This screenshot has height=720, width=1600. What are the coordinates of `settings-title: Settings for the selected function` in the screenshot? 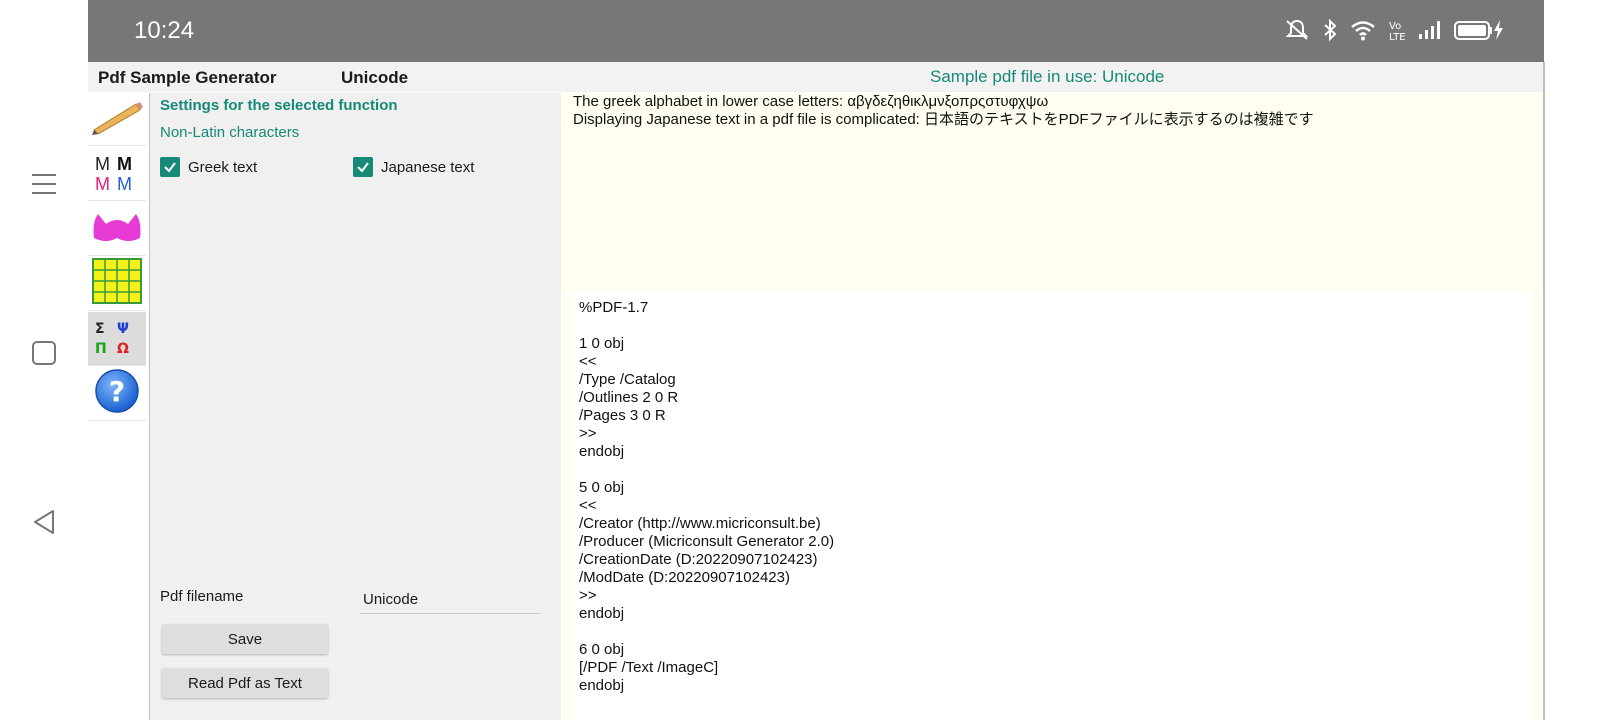 It's located at (279, 105).